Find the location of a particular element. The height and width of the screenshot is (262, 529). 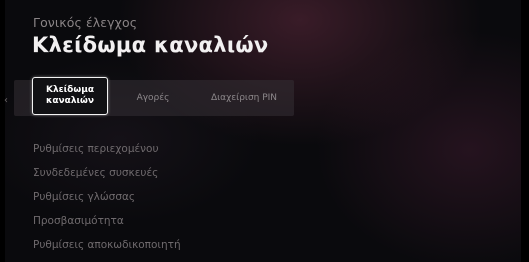

tab-channel-lock: Κλείδωμα καναλιών is located at coordinates (70, 96).